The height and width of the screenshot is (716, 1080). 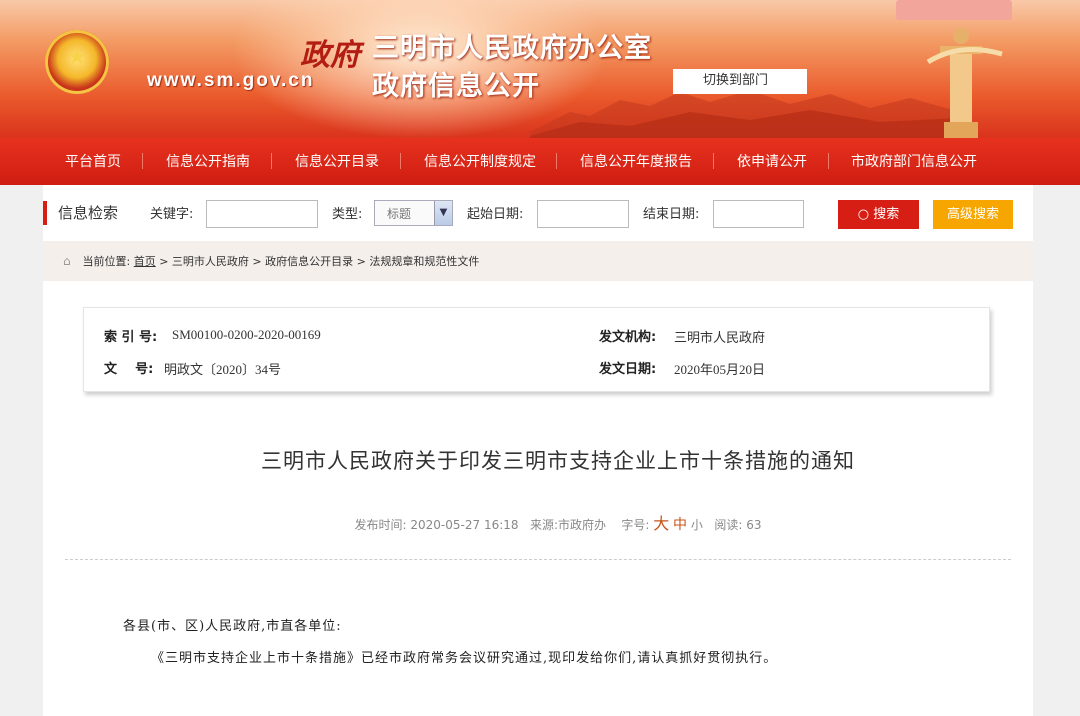 What do you see at coordinates (145, 261) in the screenshot?
I see `breadcrumb-home-link: 首页` at bounding box center [145, 261].